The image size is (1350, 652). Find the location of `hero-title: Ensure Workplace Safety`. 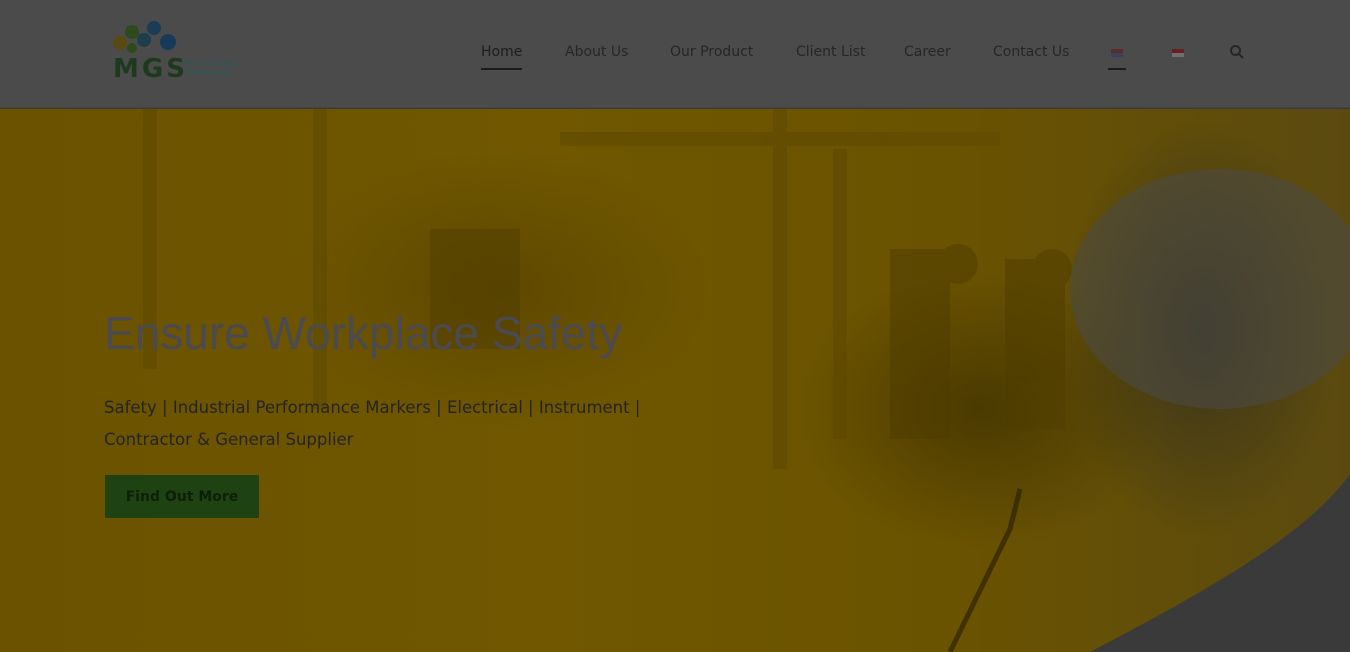

hero-title: Ensure Workplace Safety is located at coordinates (363, 333).